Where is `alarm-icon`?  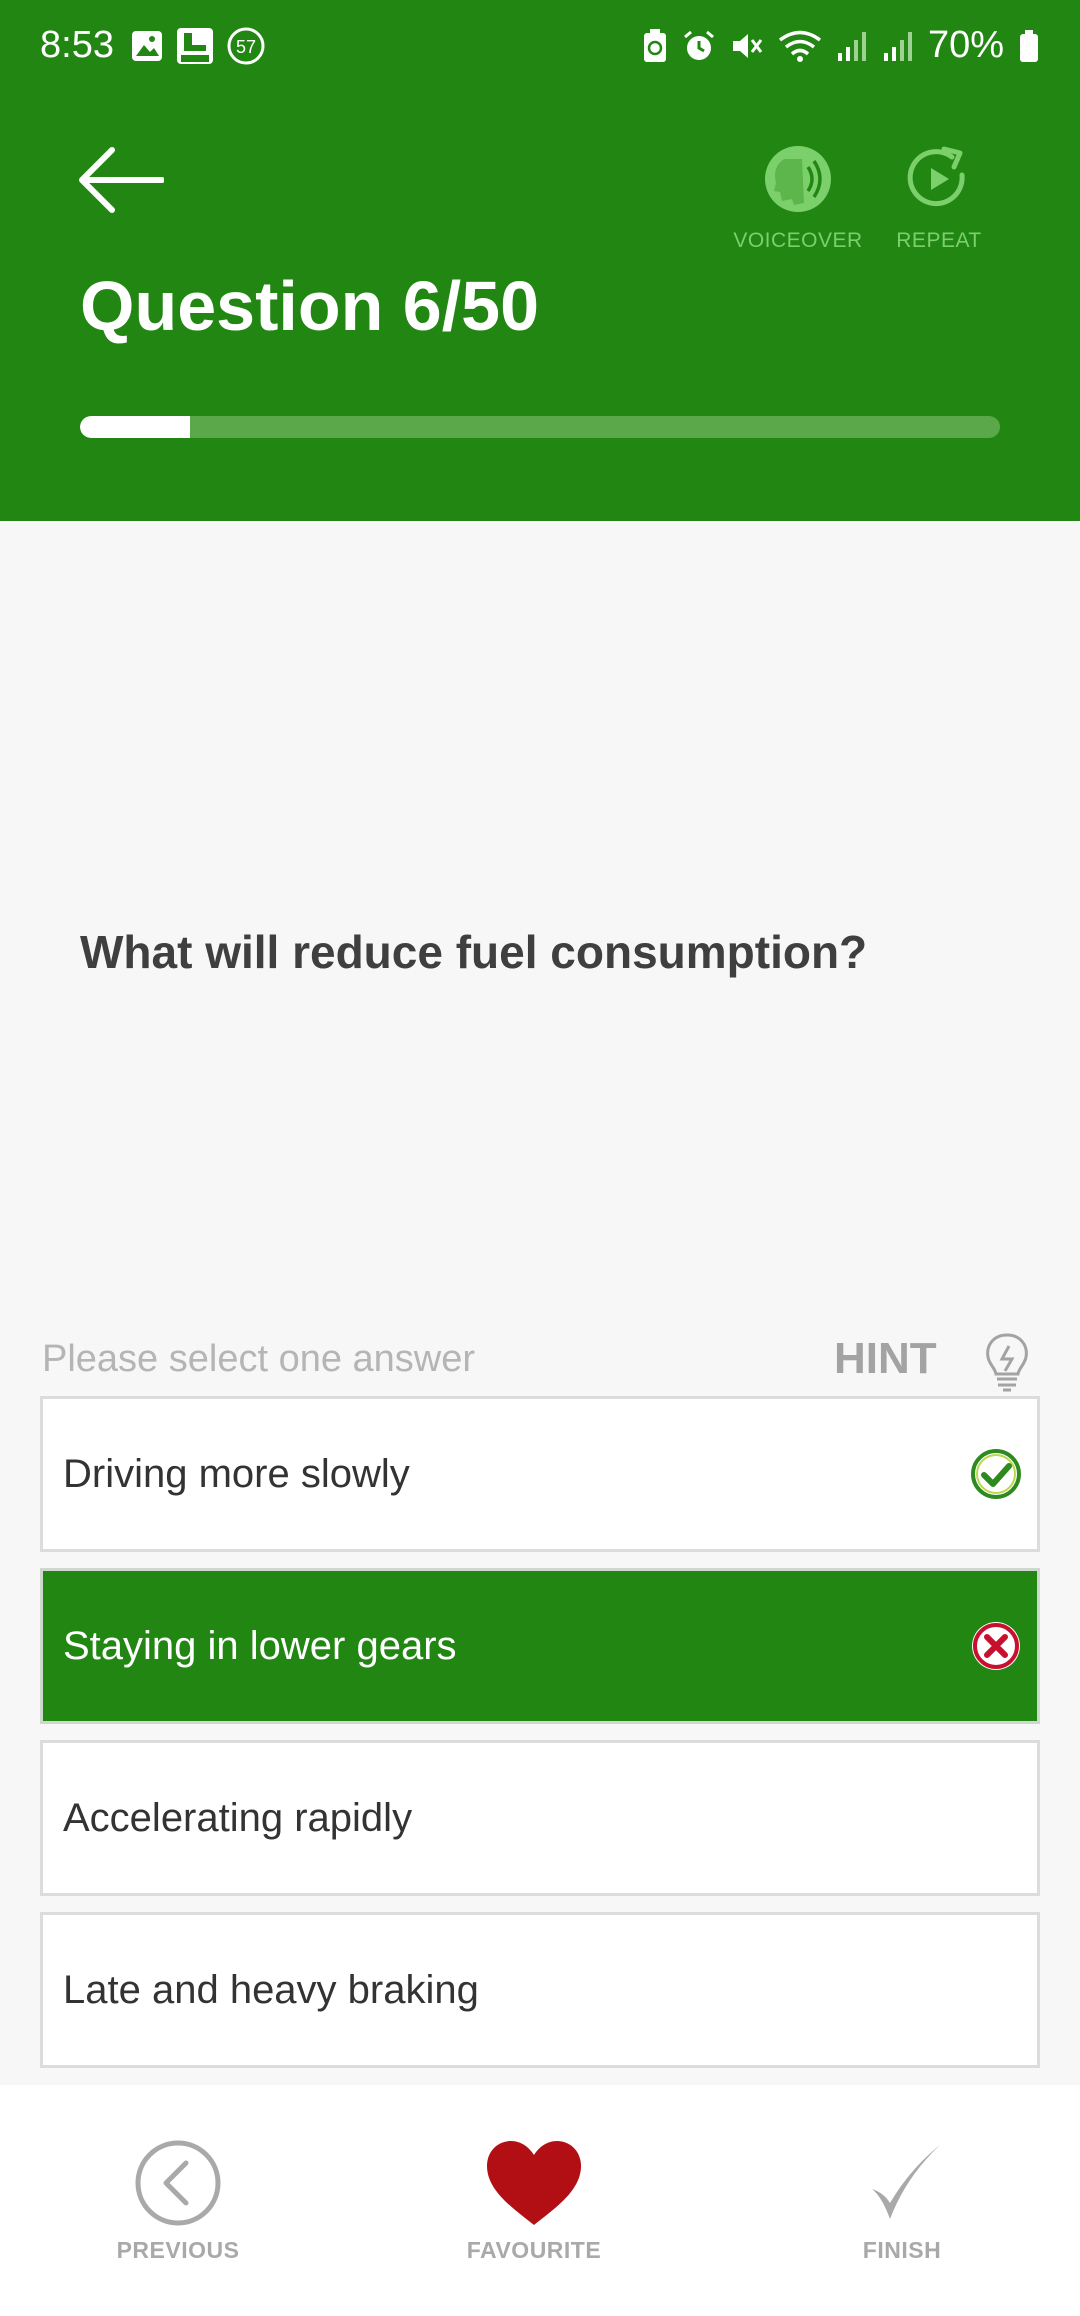
alarm-icon is located at coordinates (698, 45).